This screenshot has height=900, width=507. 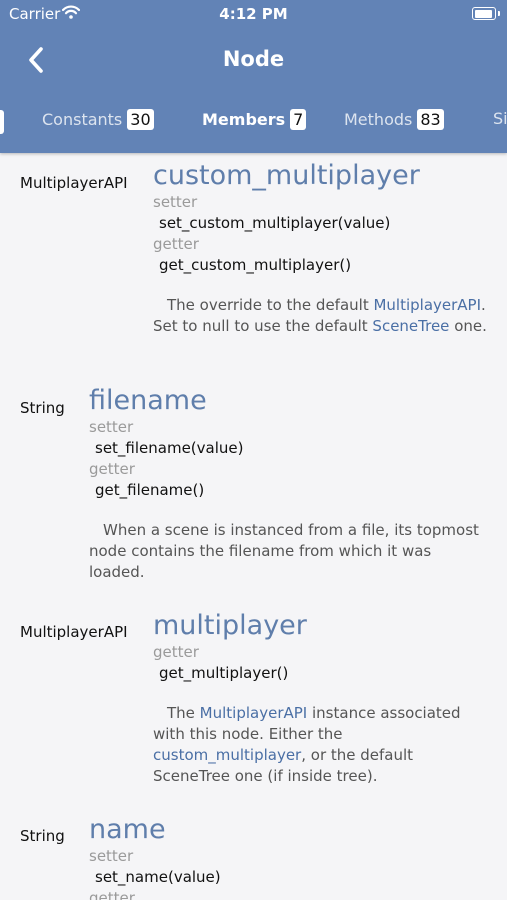 I want to click on tab-methods-count: 83, so click(x=430, y=119).